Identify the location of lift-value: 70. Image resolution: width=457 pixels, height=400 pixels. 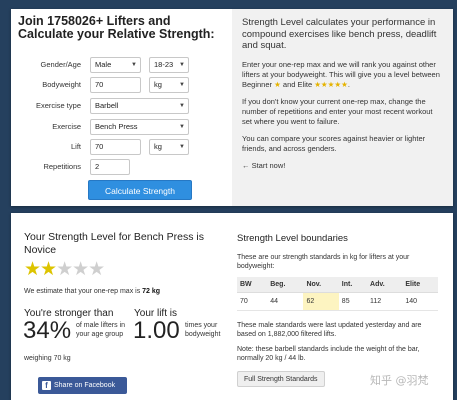
(99, 146).